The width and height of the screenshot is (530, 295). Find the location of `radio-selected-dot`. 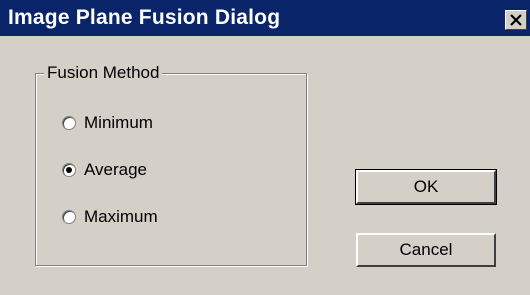

radio-selected-dot is located at coordinates (69, 170).